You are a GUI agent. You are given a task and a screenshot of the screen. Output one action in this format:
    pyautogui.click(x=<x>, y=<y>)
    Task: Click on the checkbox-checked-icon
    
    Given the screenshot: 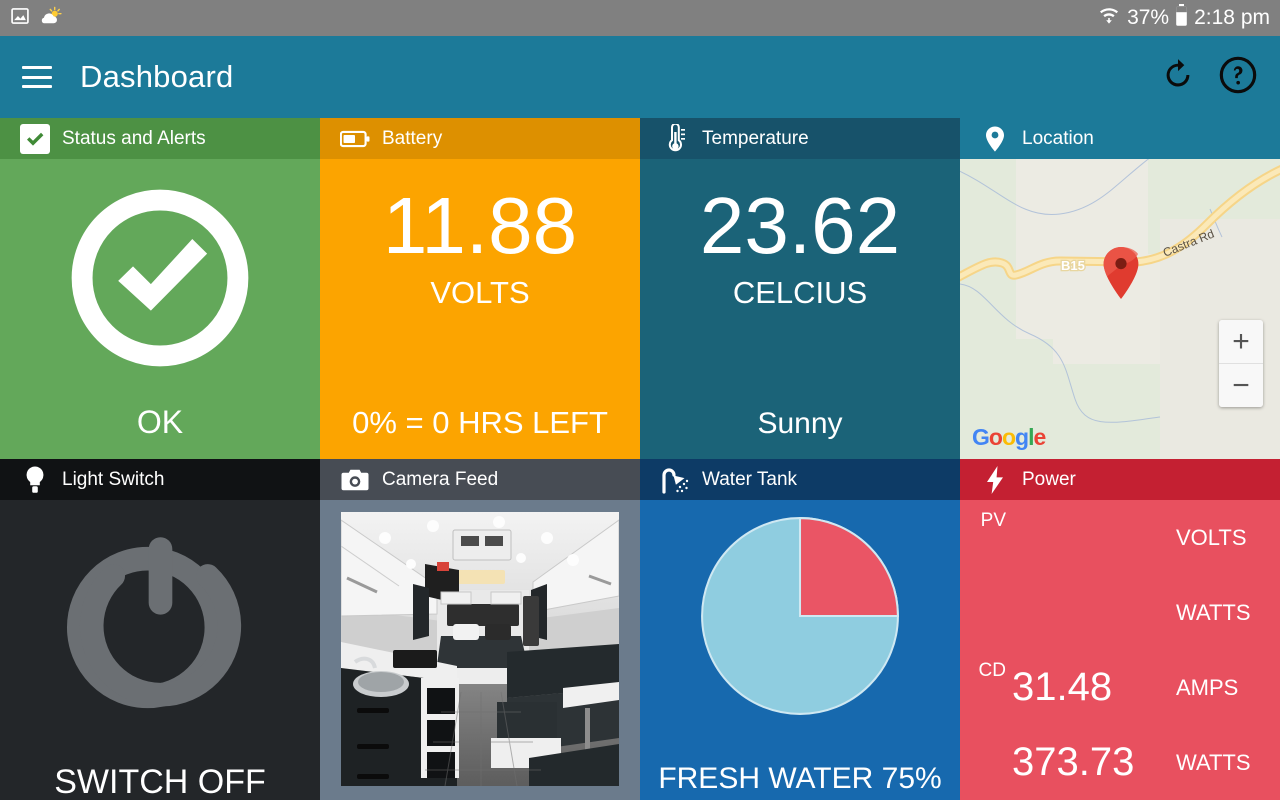 What is the action you would take?
    pyautogui.click(x=35, y=138)
    